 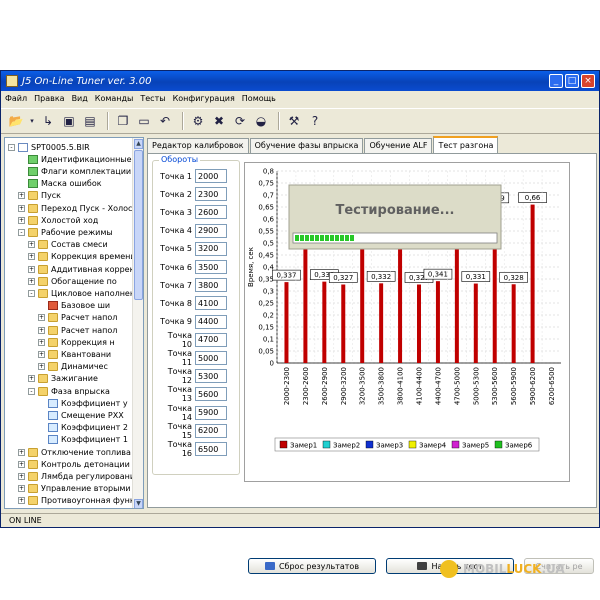 I want to click on tab-calibration-editor: Редактор калибровок, so click(x=198, y=145).